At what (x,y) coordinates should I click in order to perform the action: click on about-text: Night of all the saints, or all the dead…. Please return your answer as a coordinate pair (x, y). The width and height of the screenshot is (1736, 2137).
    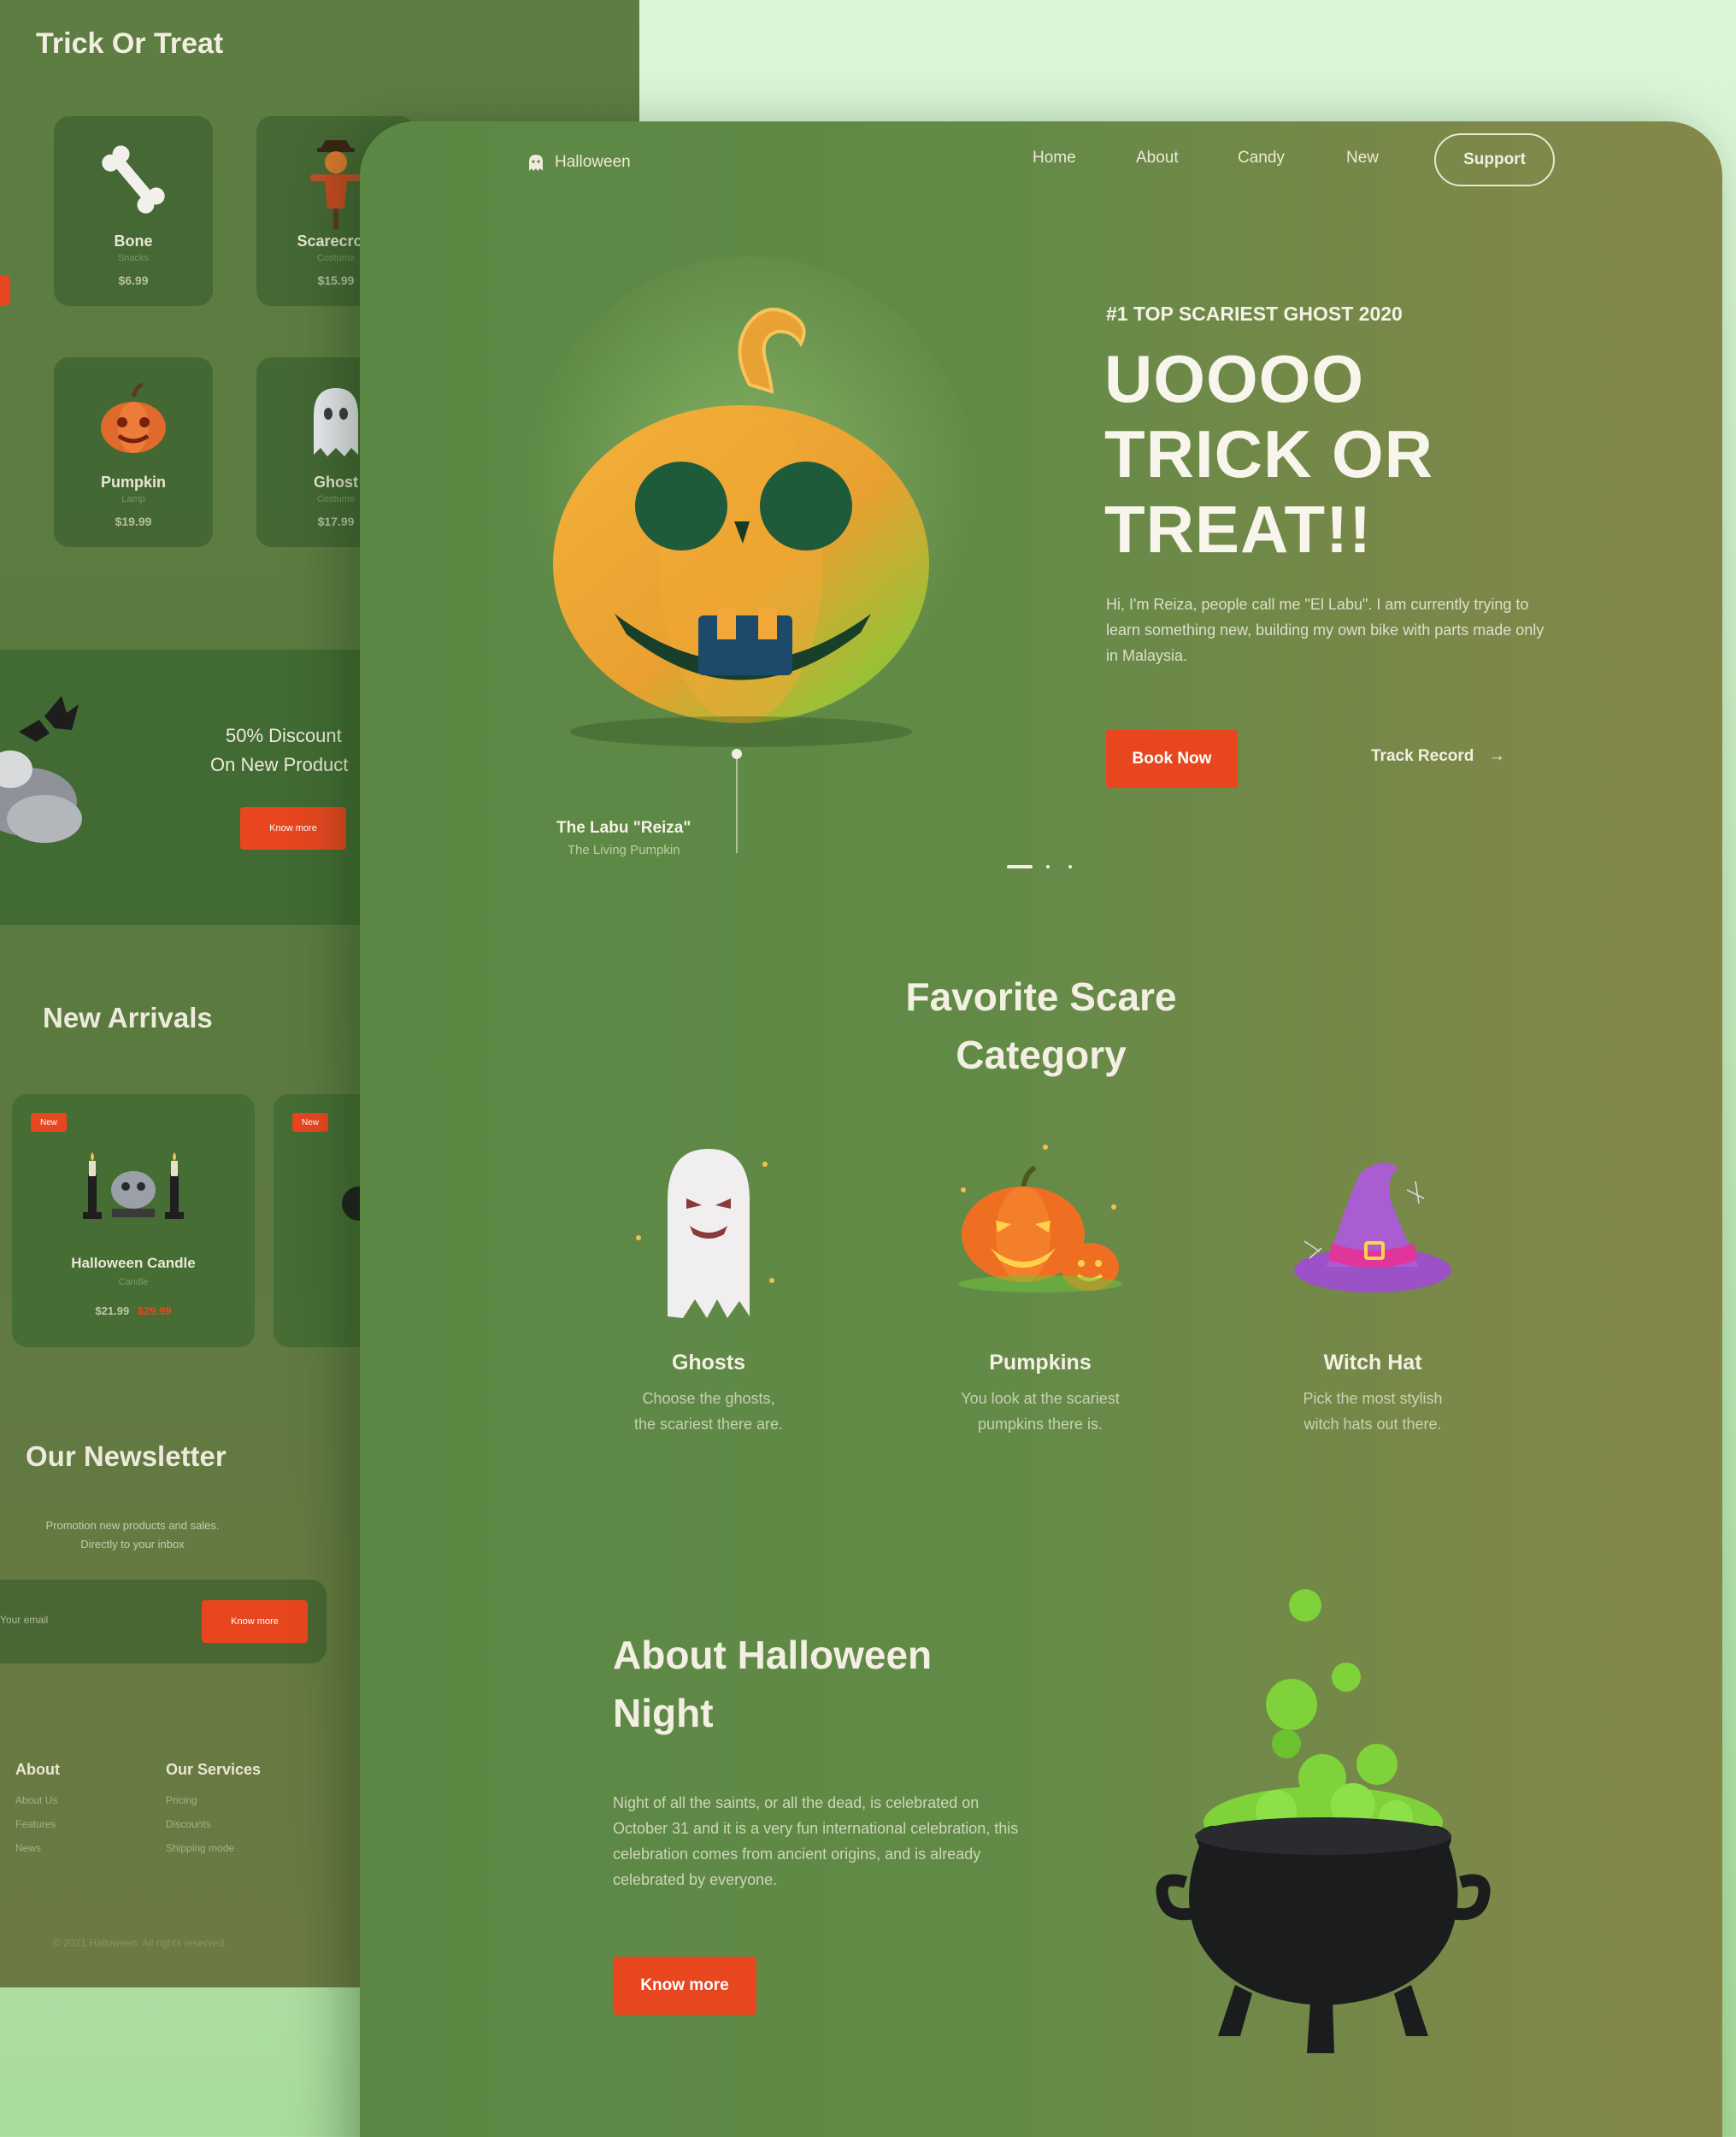
    Looking at the image, I should click on (816, 1841).